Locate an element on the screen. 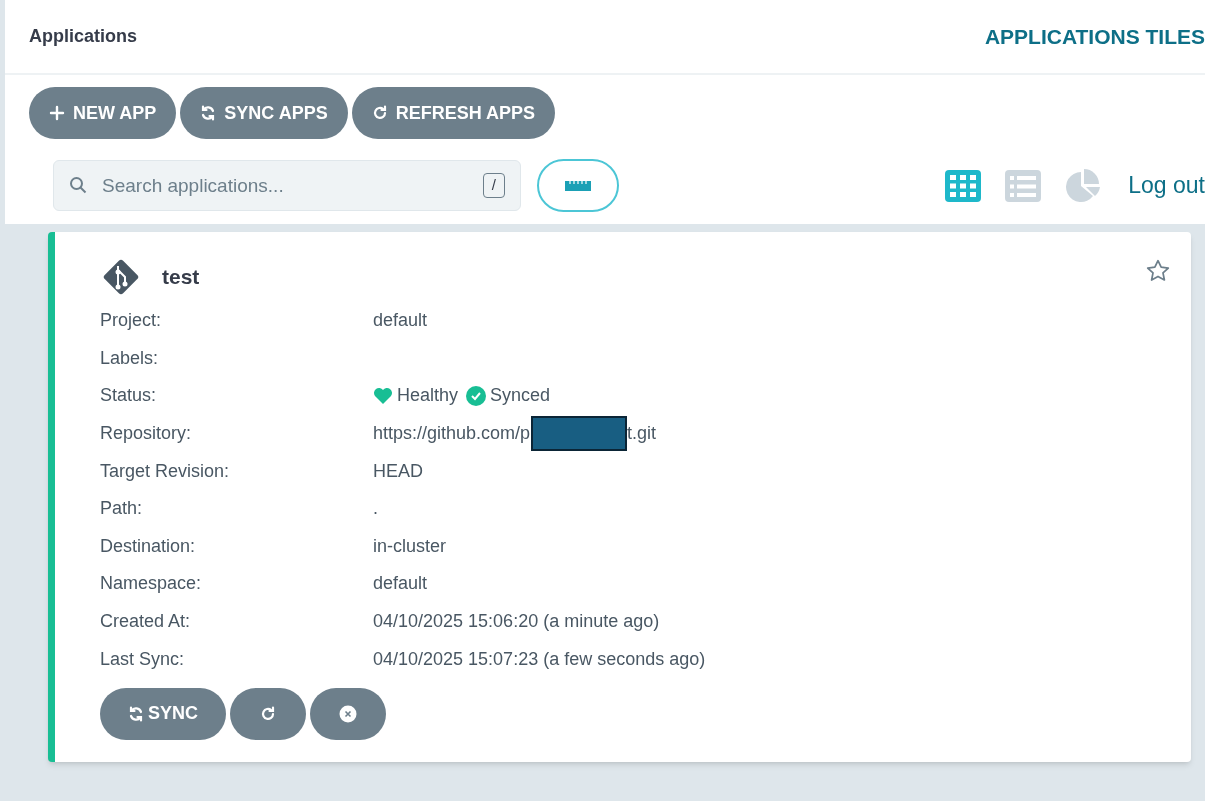  favorite-star-icon is located at coordinates (1158, 271).